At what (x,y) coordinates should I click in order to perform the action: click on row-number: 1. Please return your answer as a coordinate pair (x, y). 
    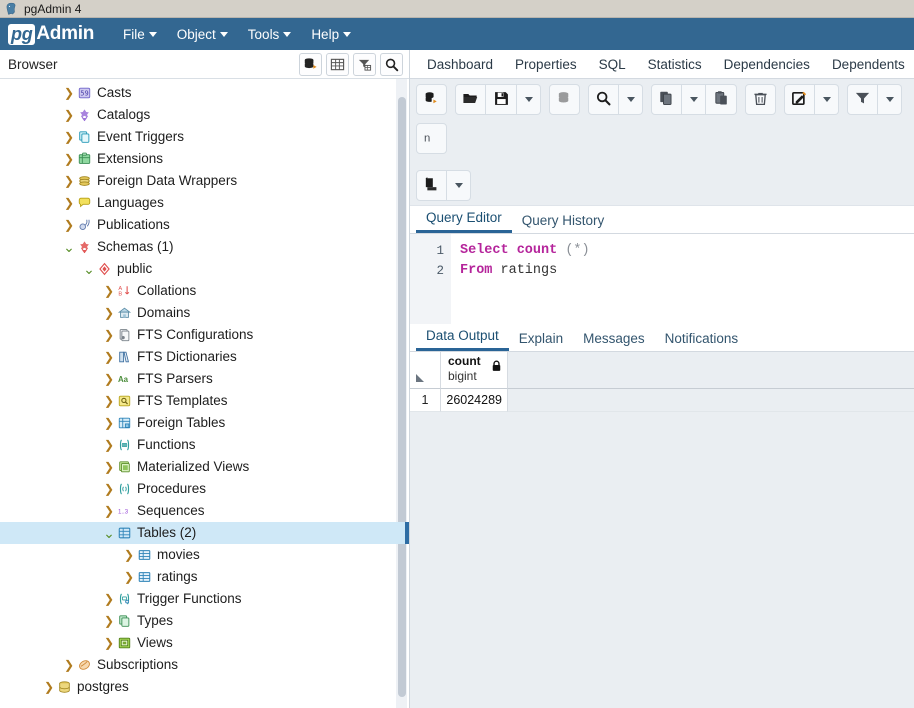
    Looking at the image, I should click on (425, 400).